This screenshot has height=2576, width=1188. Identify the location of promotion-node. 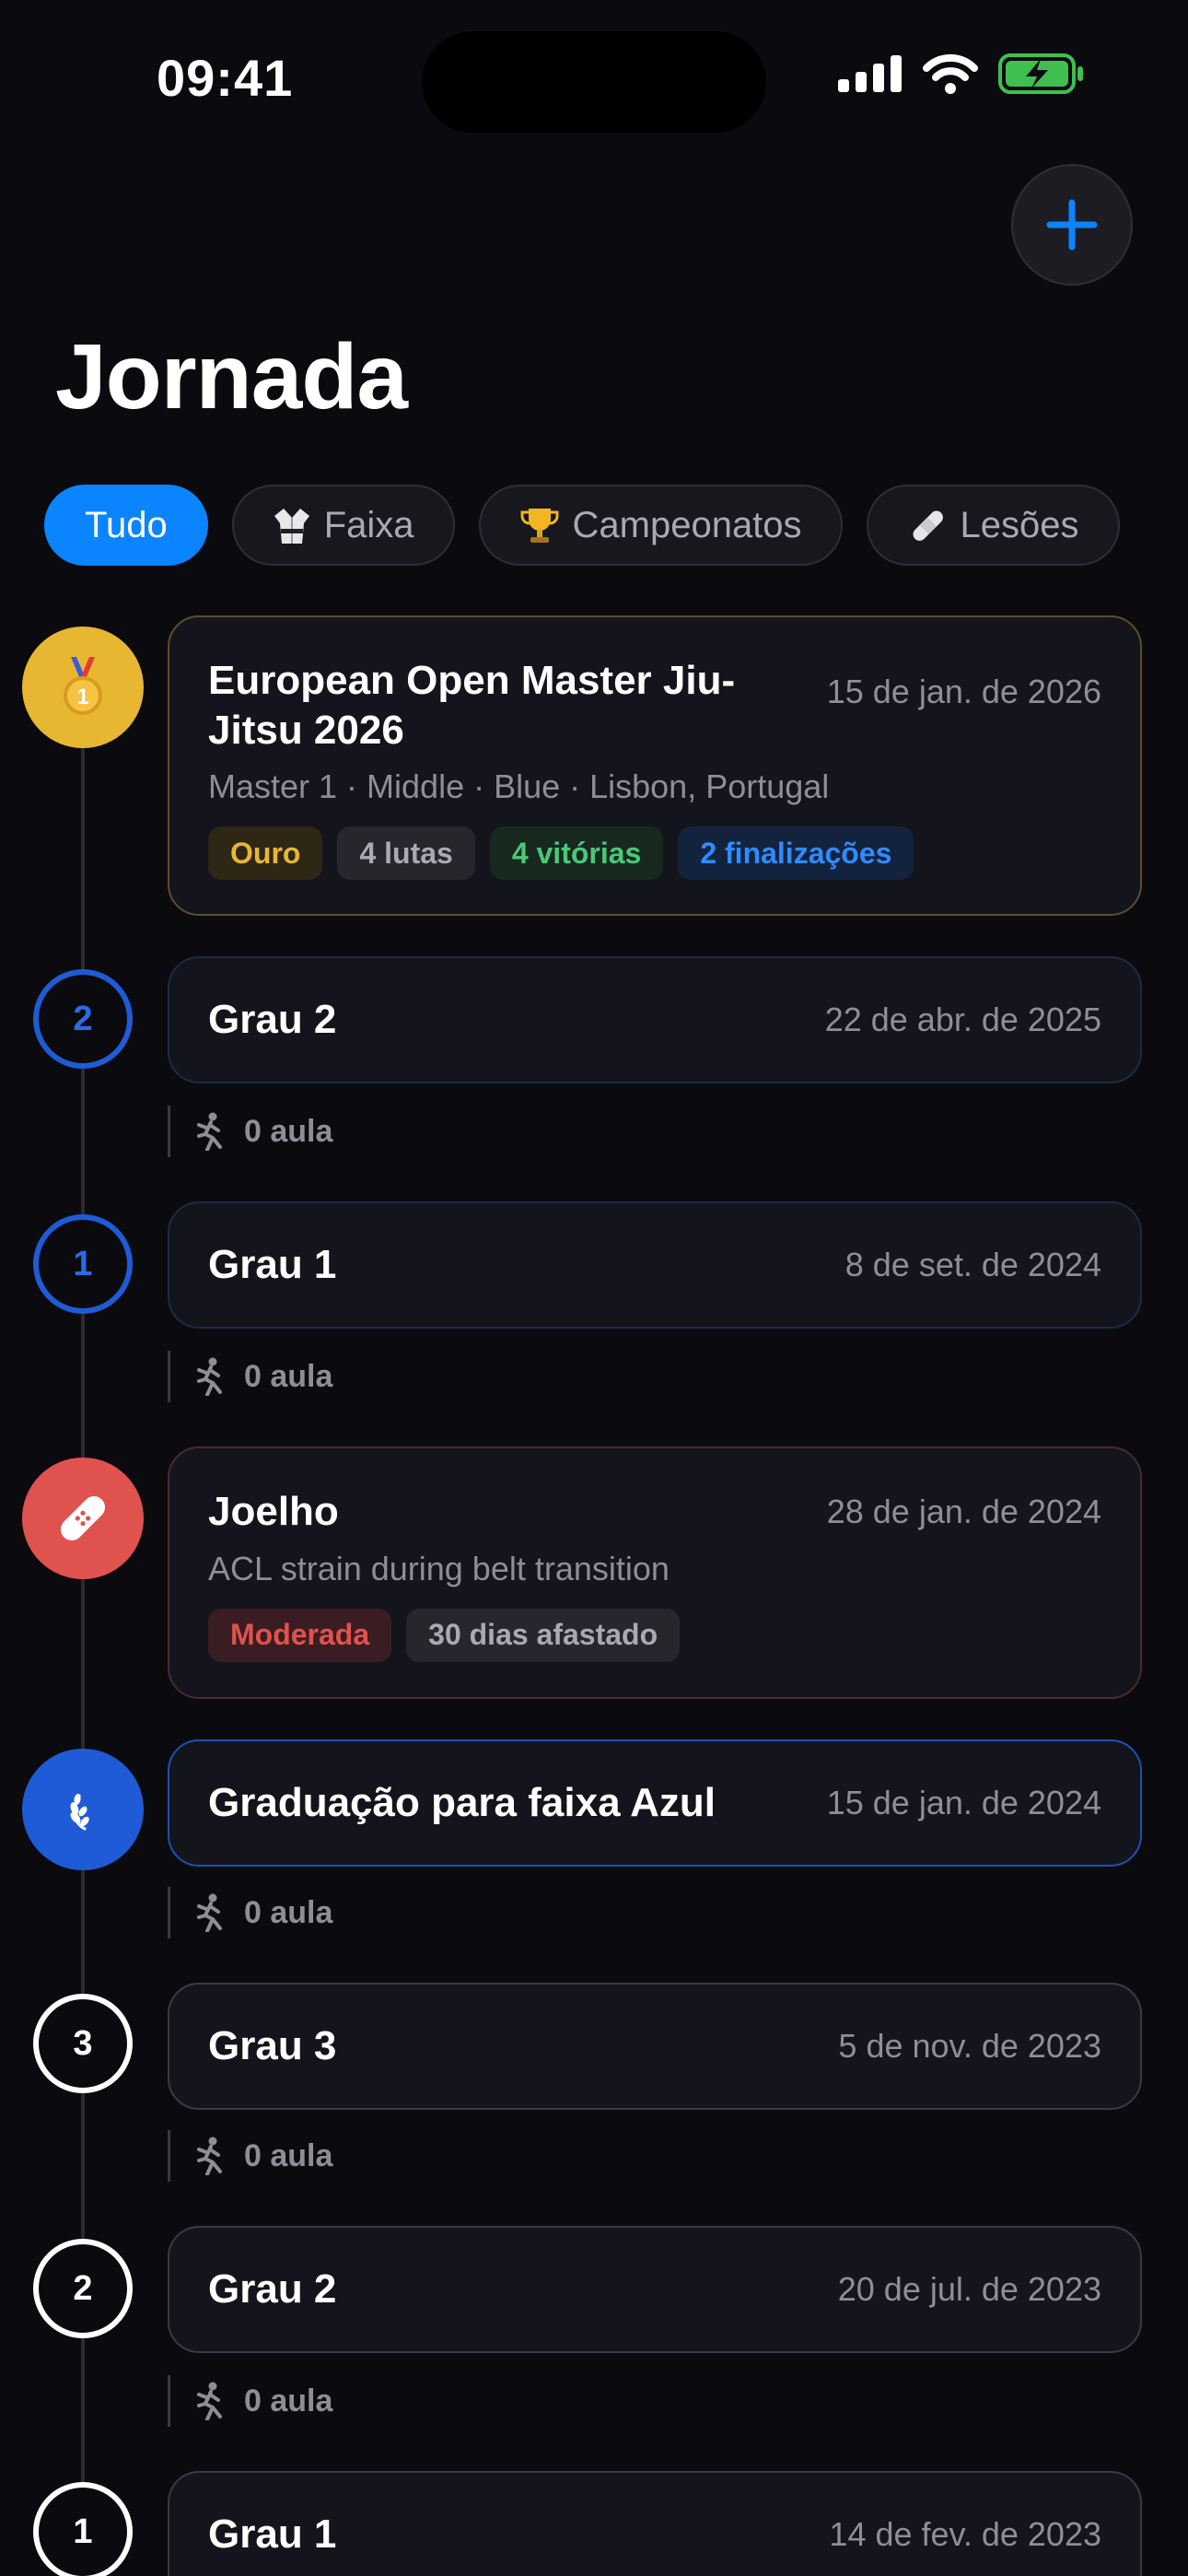
(83, 1809).